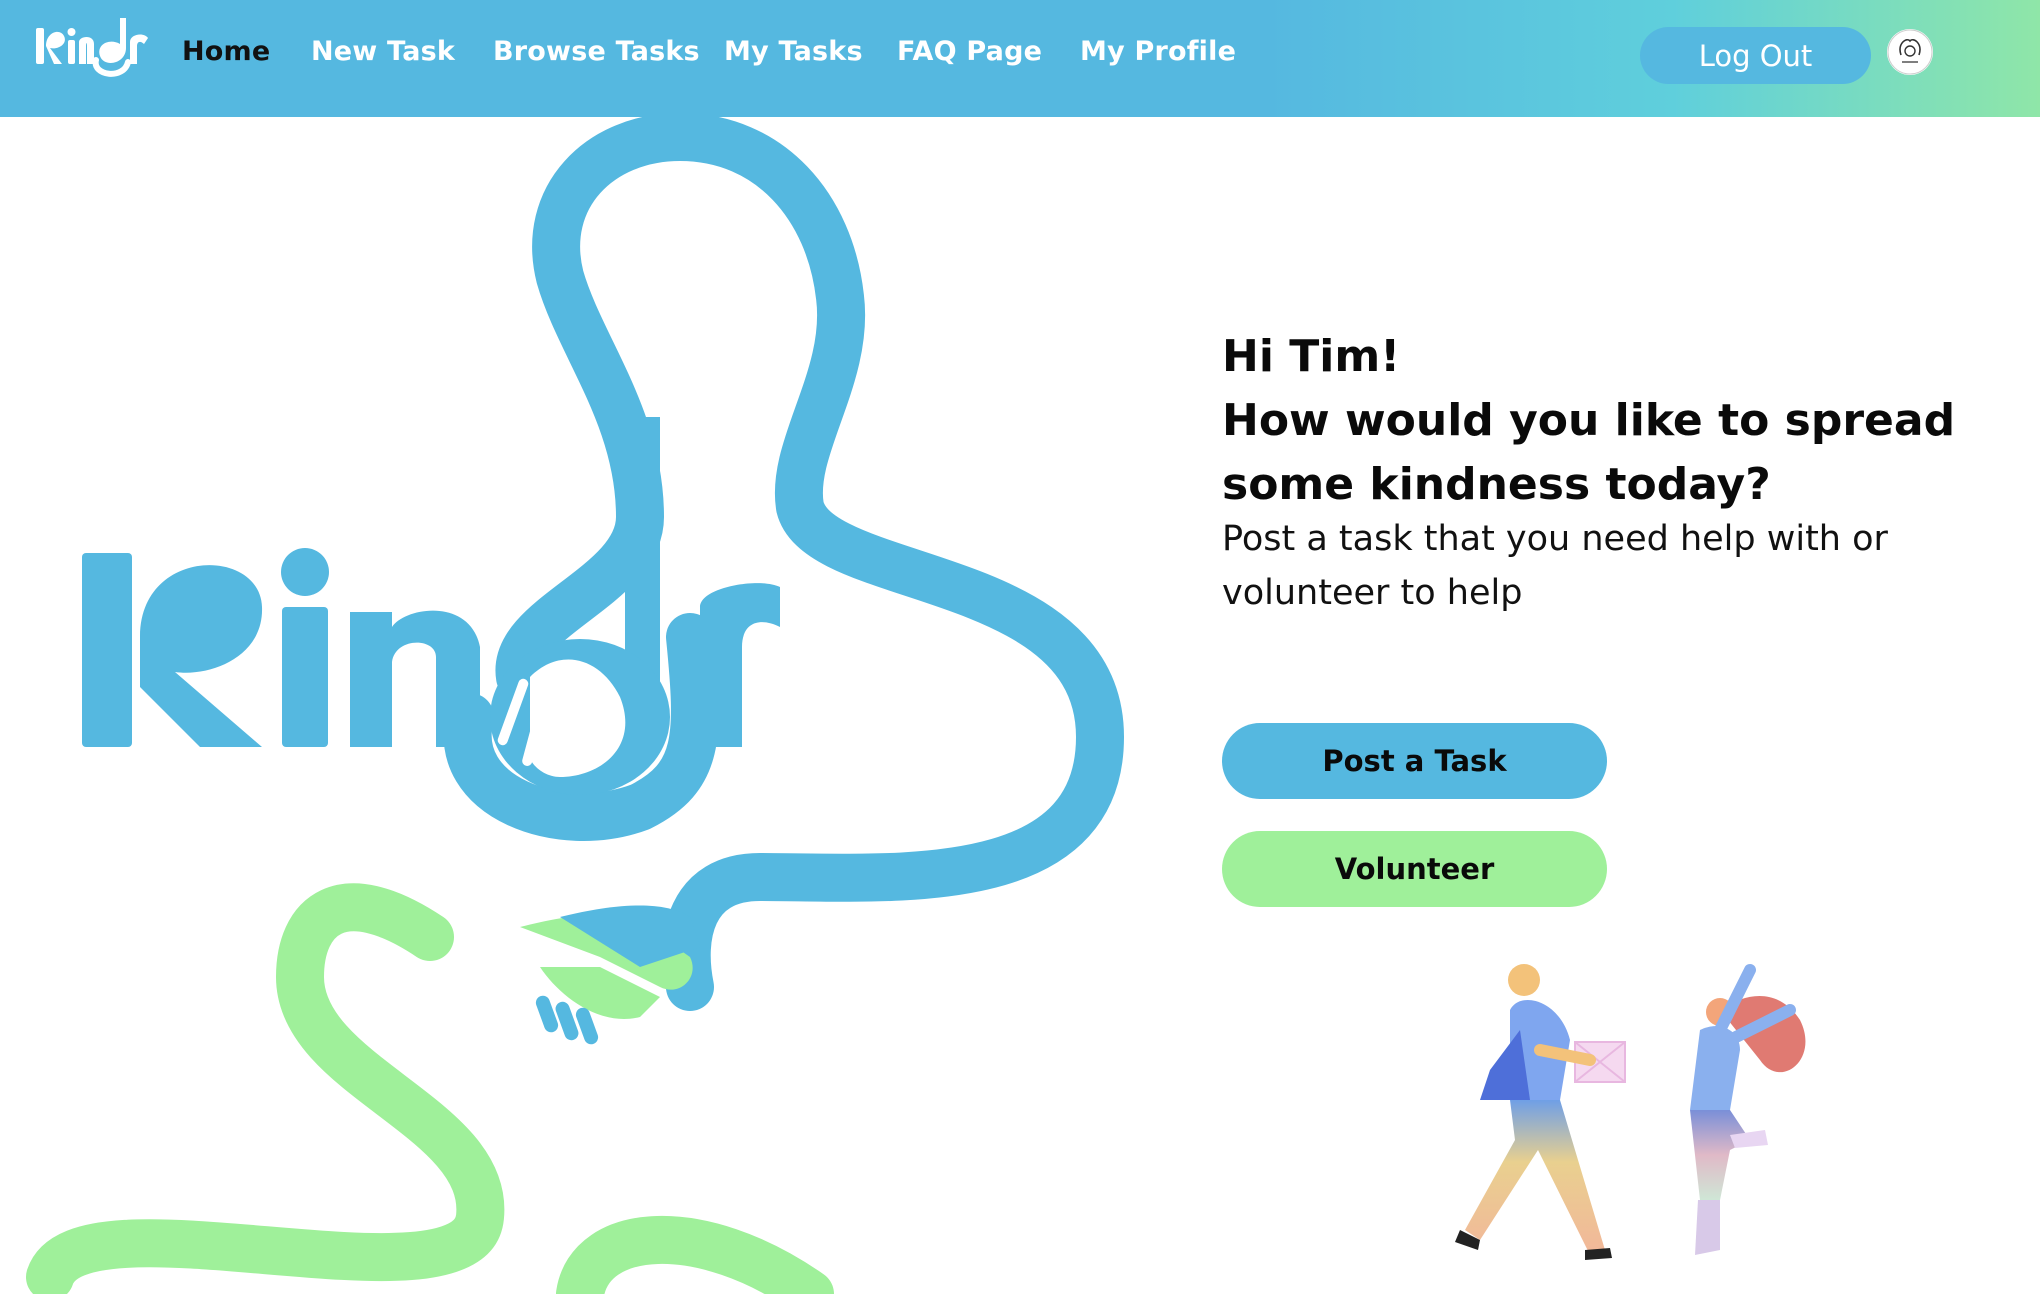 This screenshot has width=2040, height=1294. What do you see at coordinates (1630, 1112) in the screenshot?
I see `people-delivery-illustration` at bounding box center [1630, 1112].